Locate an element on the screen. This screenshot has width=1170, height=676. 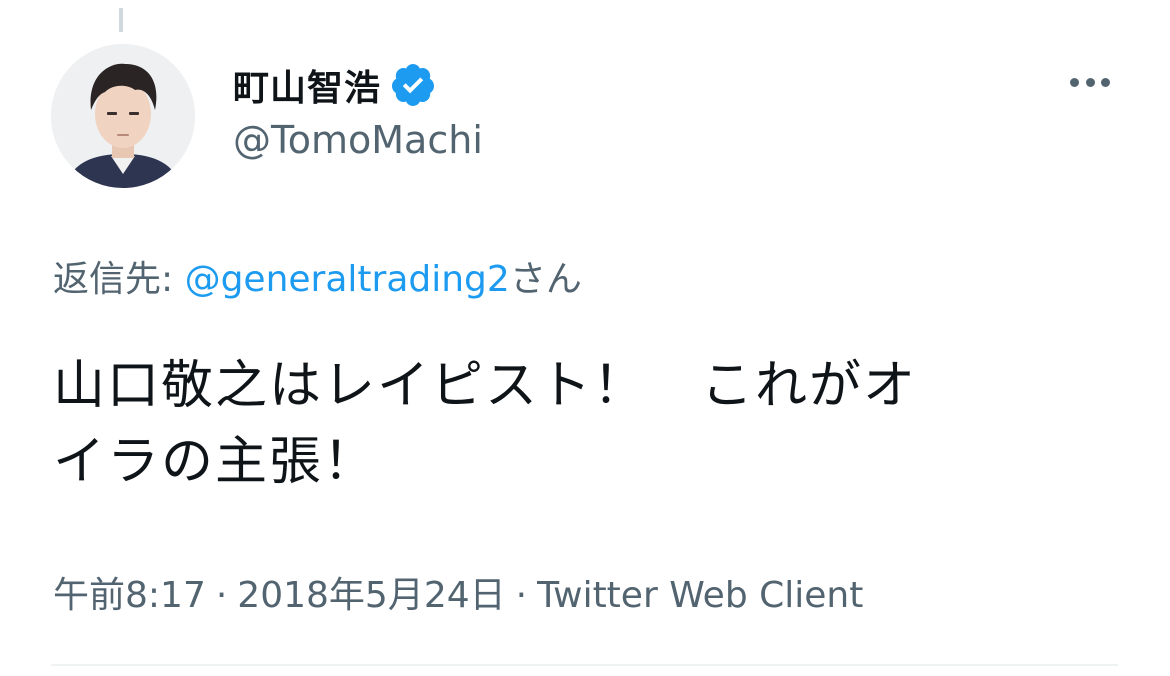
author-handle: @TomoMachi is located at coordinates (358, 140).